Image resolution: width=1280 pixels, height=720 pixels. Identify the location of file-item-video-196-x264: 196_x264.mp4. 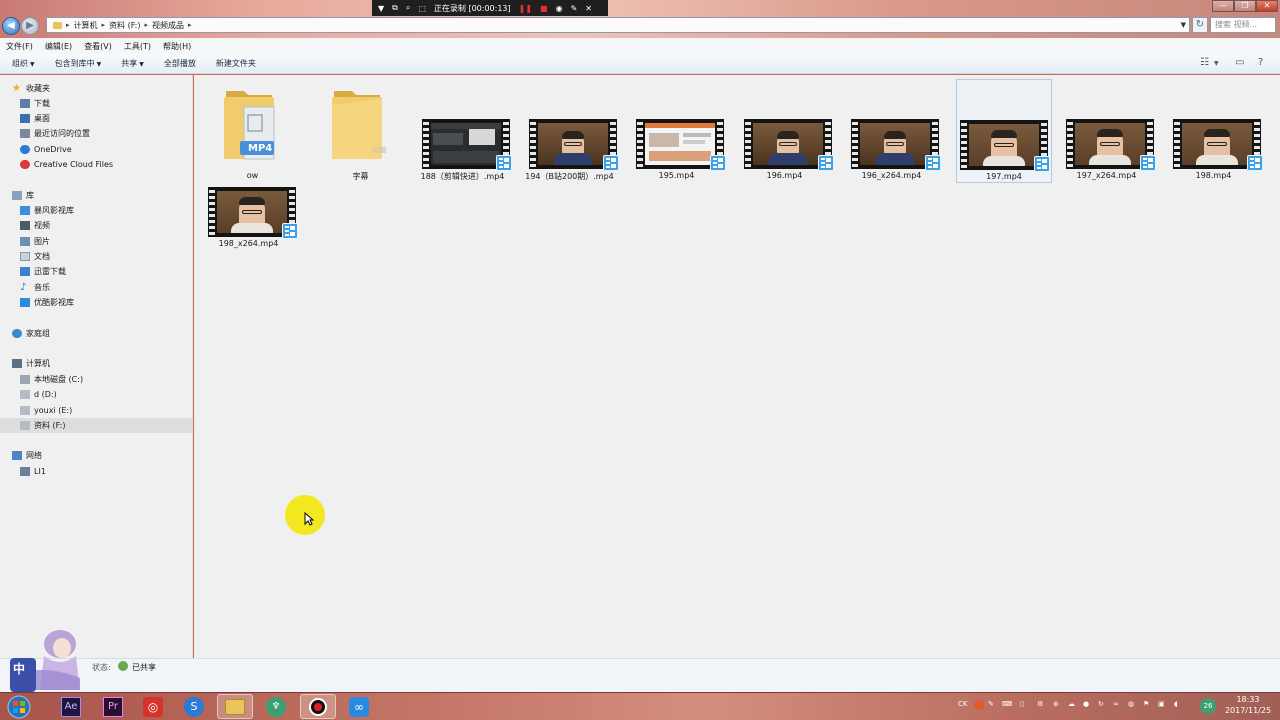
(892, 131).